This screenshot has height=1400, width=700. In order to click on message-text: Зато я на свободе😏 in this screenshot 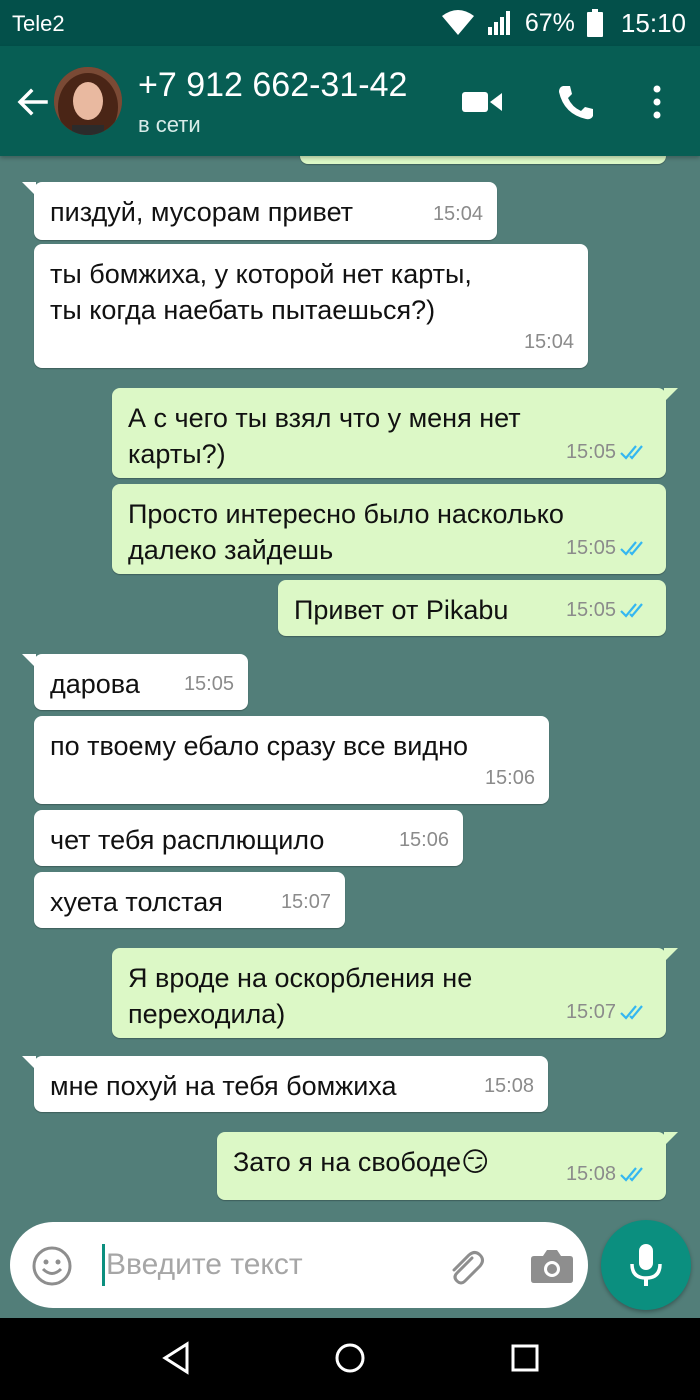, I will do `click(361, 1162)`.